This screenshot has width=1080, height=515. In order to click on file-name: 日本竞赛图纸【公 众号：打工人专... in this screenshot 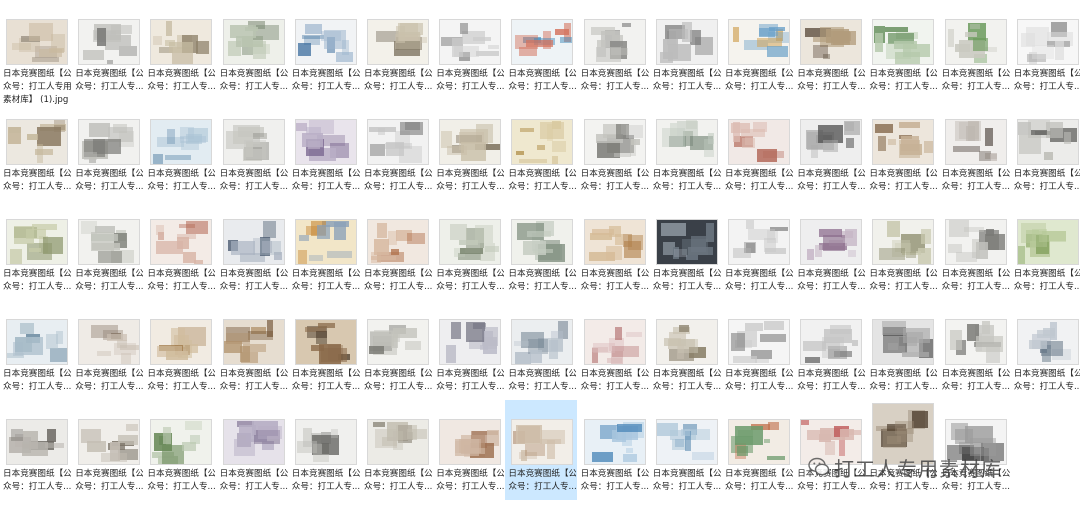, I will do `click(687, 481)`.